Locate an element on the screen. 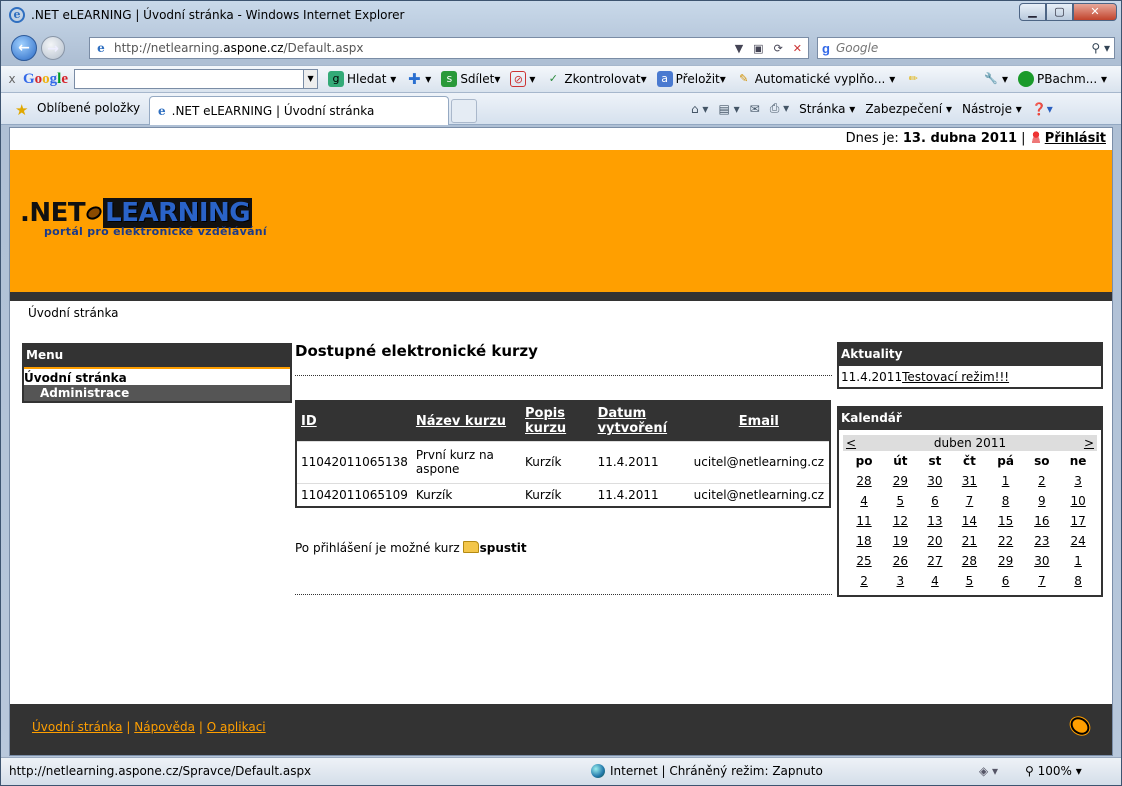 This screenshot has width=1122, height=786. col-date: Datum vytvoření is located at coordinates (641, 421).